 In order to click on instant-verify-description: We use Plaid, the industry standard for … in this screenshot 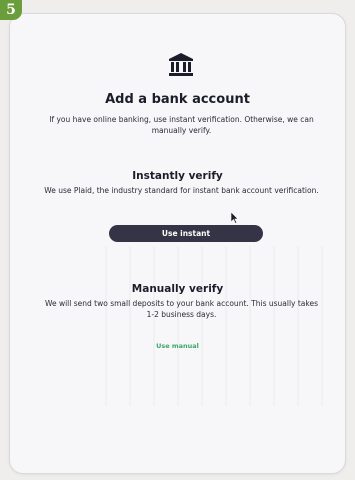, I will do `click(181, 190)`.